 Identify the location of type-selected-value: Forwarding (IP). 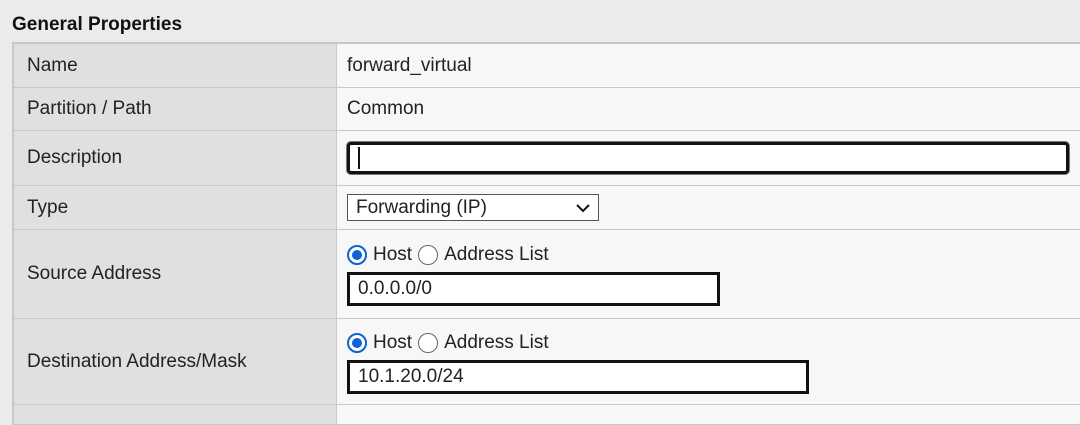
(421, 207).